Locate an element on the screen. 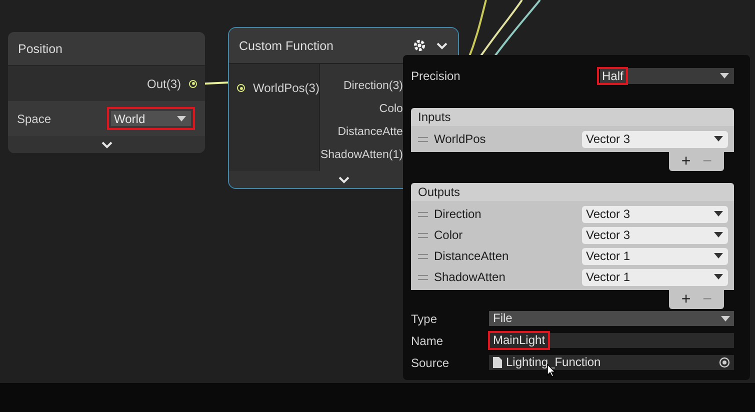 Image resolution: width=755 pixels, height=412 pixels. target-icon is located at coordinates (724, 362).